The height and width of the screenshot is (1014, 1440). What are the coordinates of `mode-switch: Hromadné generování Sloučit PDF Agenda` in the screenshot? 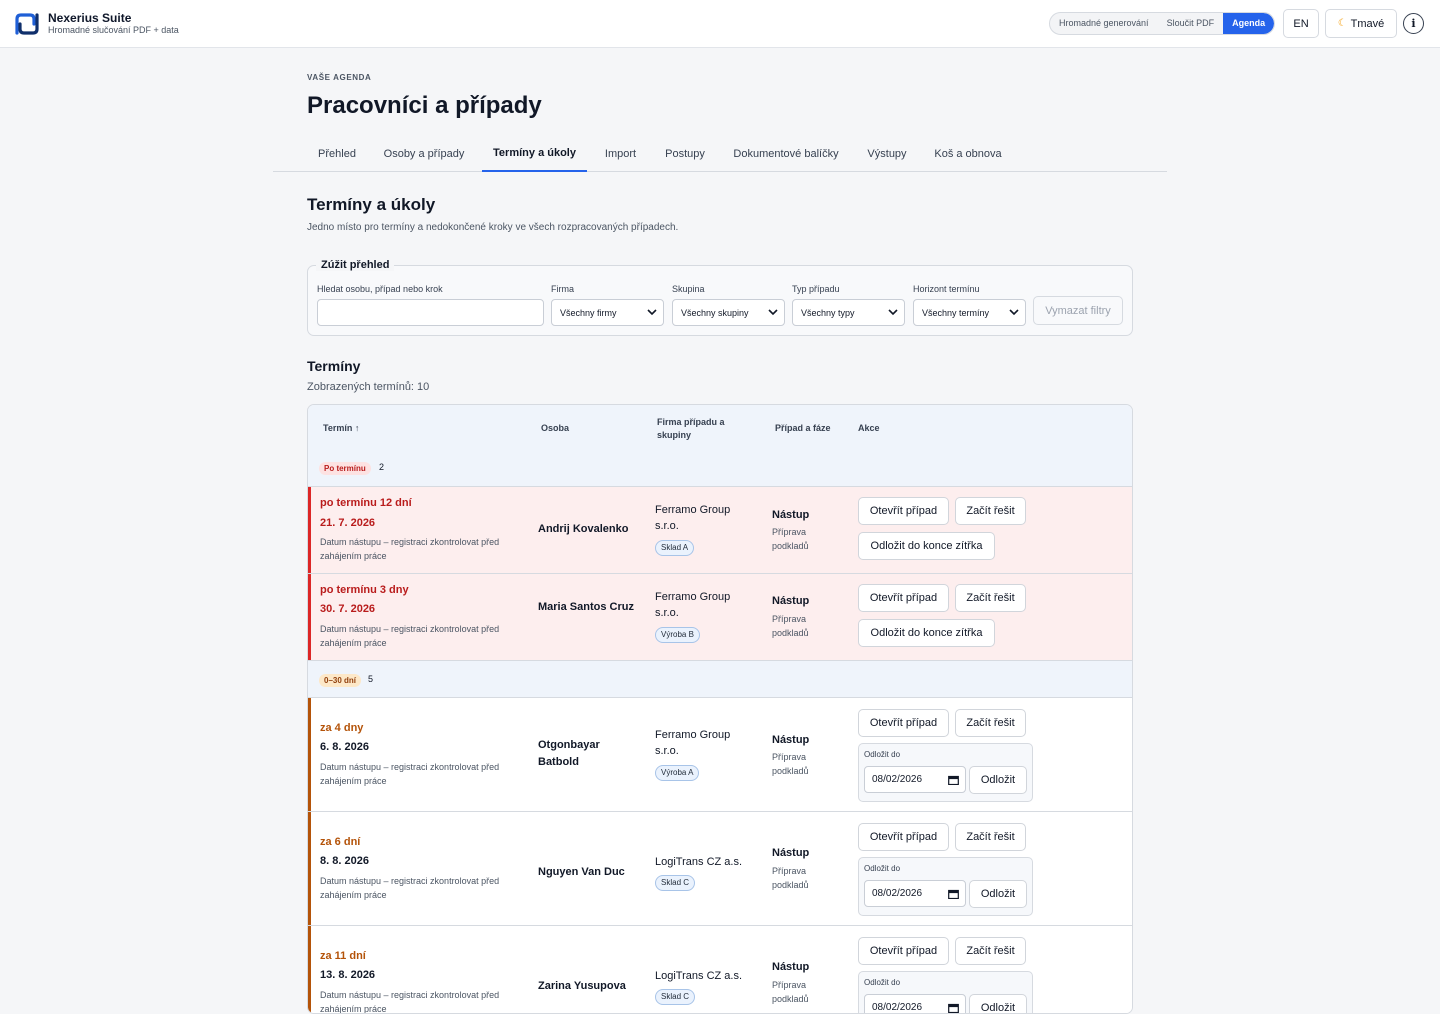 It's located at (1162, 23).